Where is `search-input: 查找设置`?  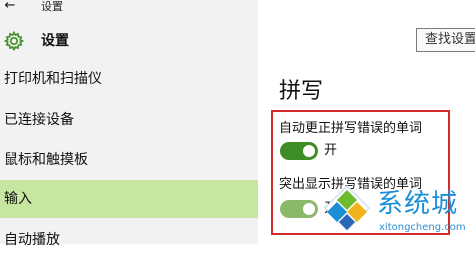
search-input: 查找设置 is located at coordinates (445, 40).